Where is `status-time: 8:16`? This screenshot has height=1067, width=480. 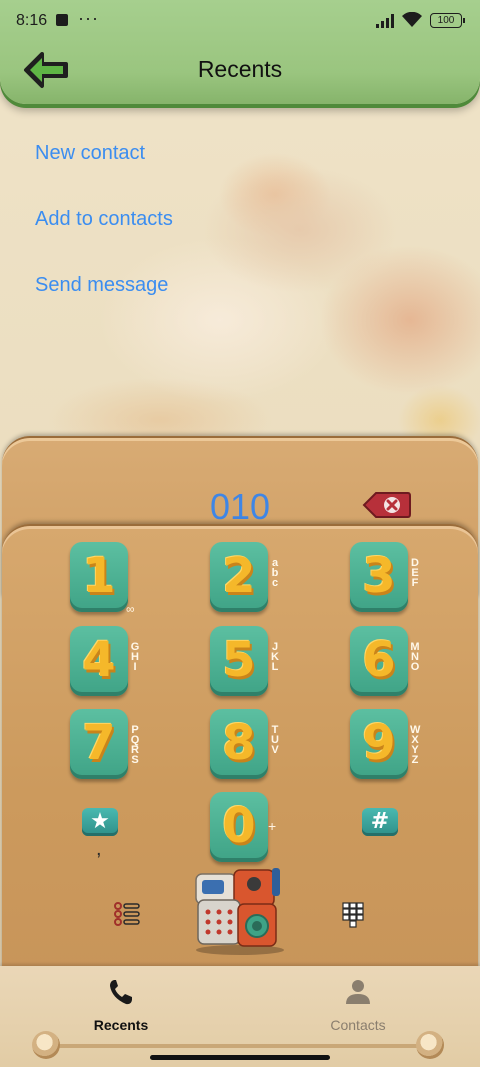 status-time: 8:16 is located at coordinates (32, 20).